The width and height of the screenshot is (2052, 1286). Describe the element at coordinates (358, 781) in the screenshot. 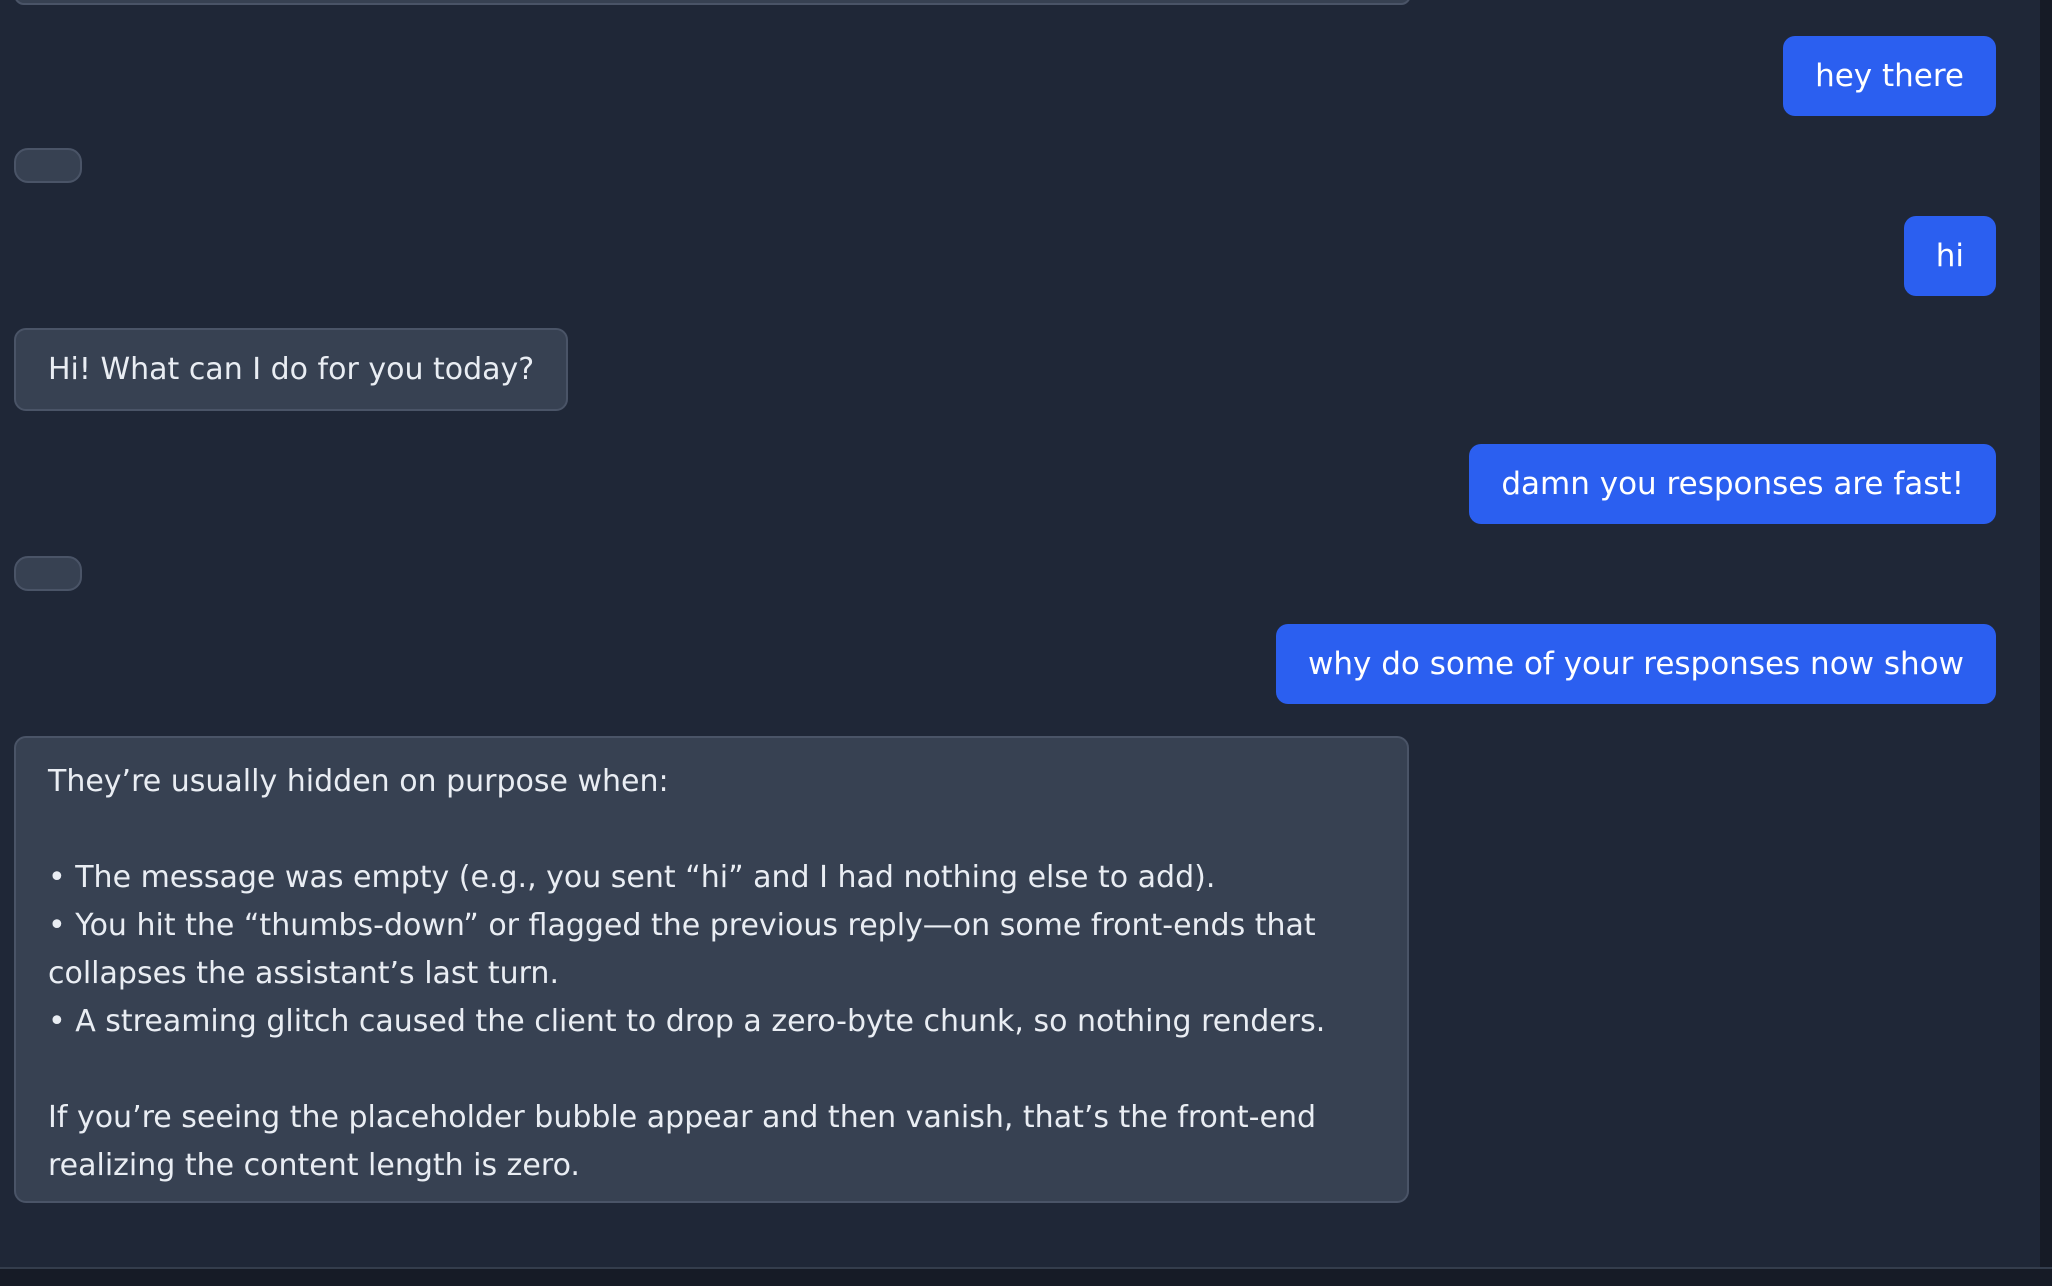

I see `message-line: They’re usually hidden on purpose when:` at that location.